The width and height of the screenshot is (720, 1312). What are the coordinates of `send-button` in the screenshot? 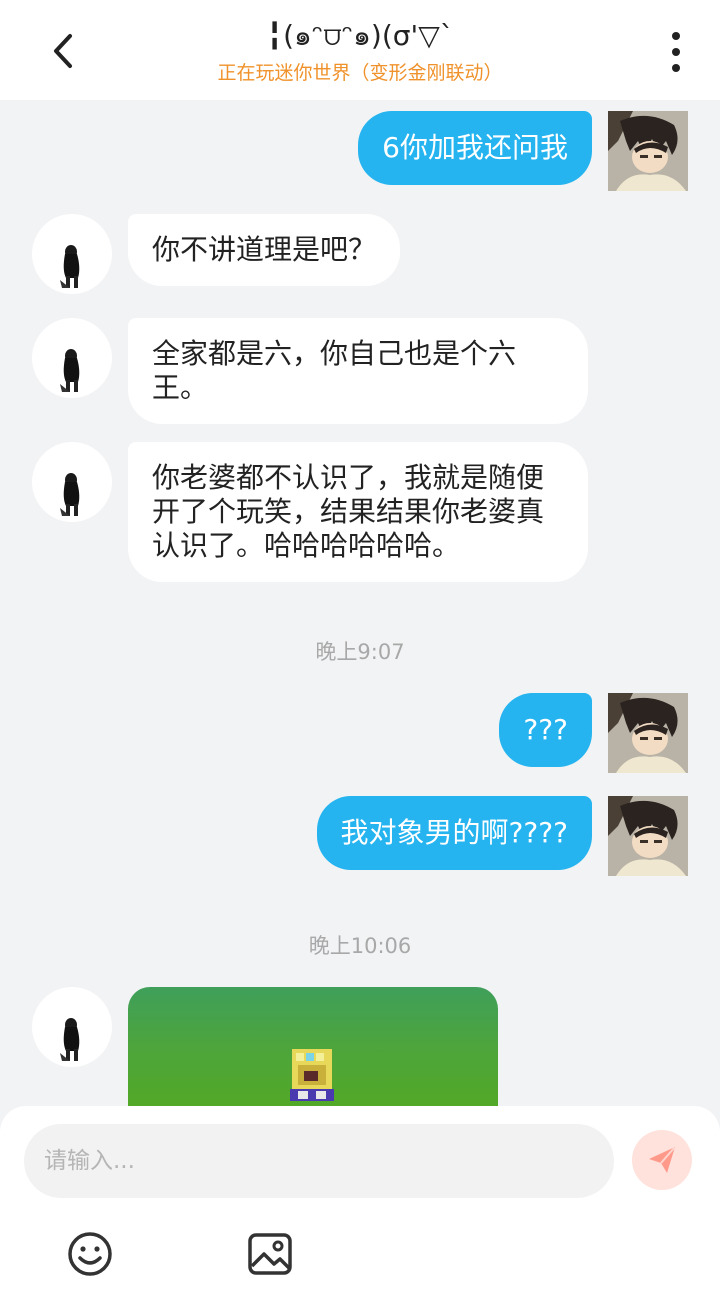 It's located at (662, 1160).